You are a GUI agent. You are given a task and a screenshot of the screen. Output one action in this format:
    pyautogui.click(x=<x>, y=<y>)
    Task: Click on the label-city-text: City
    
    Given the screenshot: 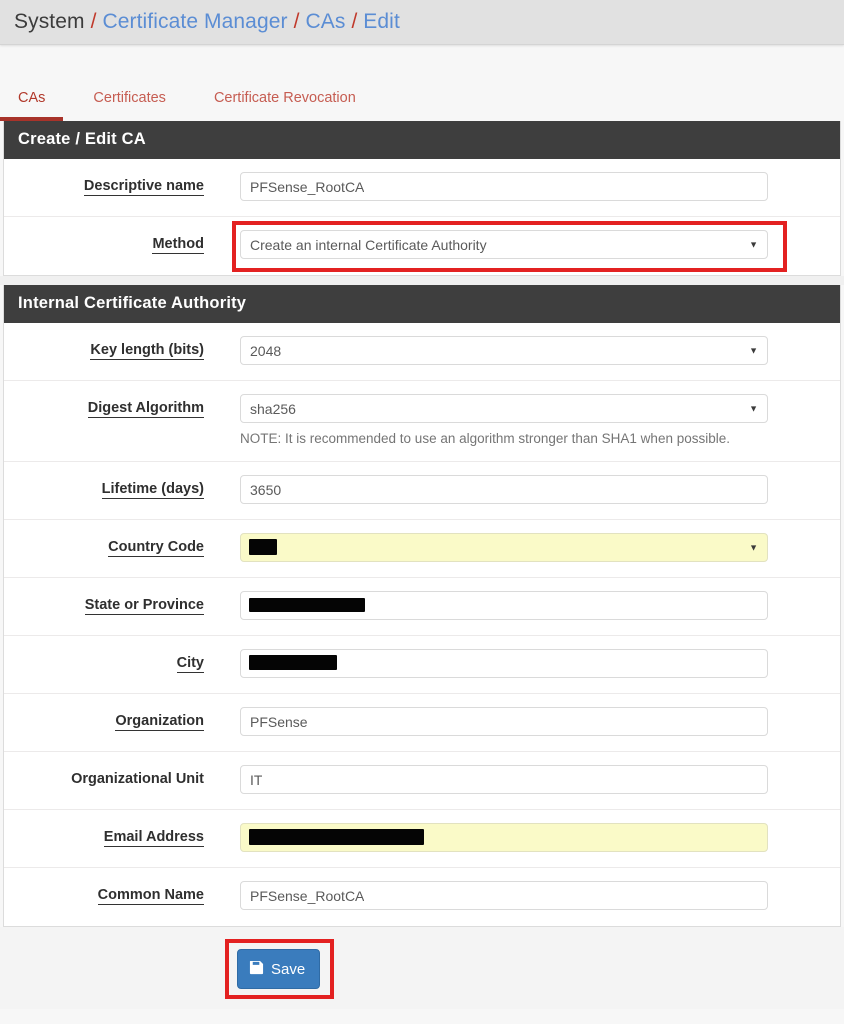 What is the action you would take?
    pyautogui.click(x=190, y=664)
    